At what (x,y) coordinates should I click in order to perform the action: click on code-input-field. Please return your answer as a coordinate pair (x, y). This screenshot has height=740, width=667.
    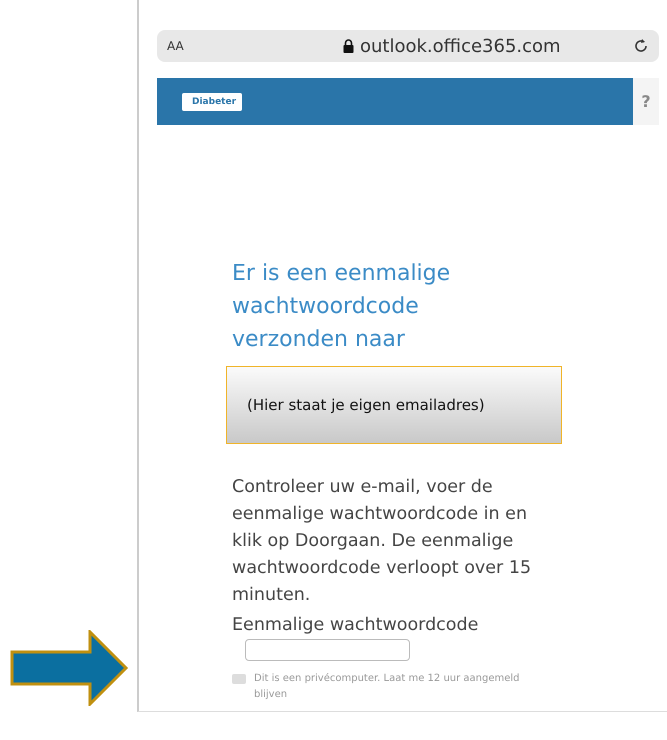
    Looking at the image, I should click on (327, 650).